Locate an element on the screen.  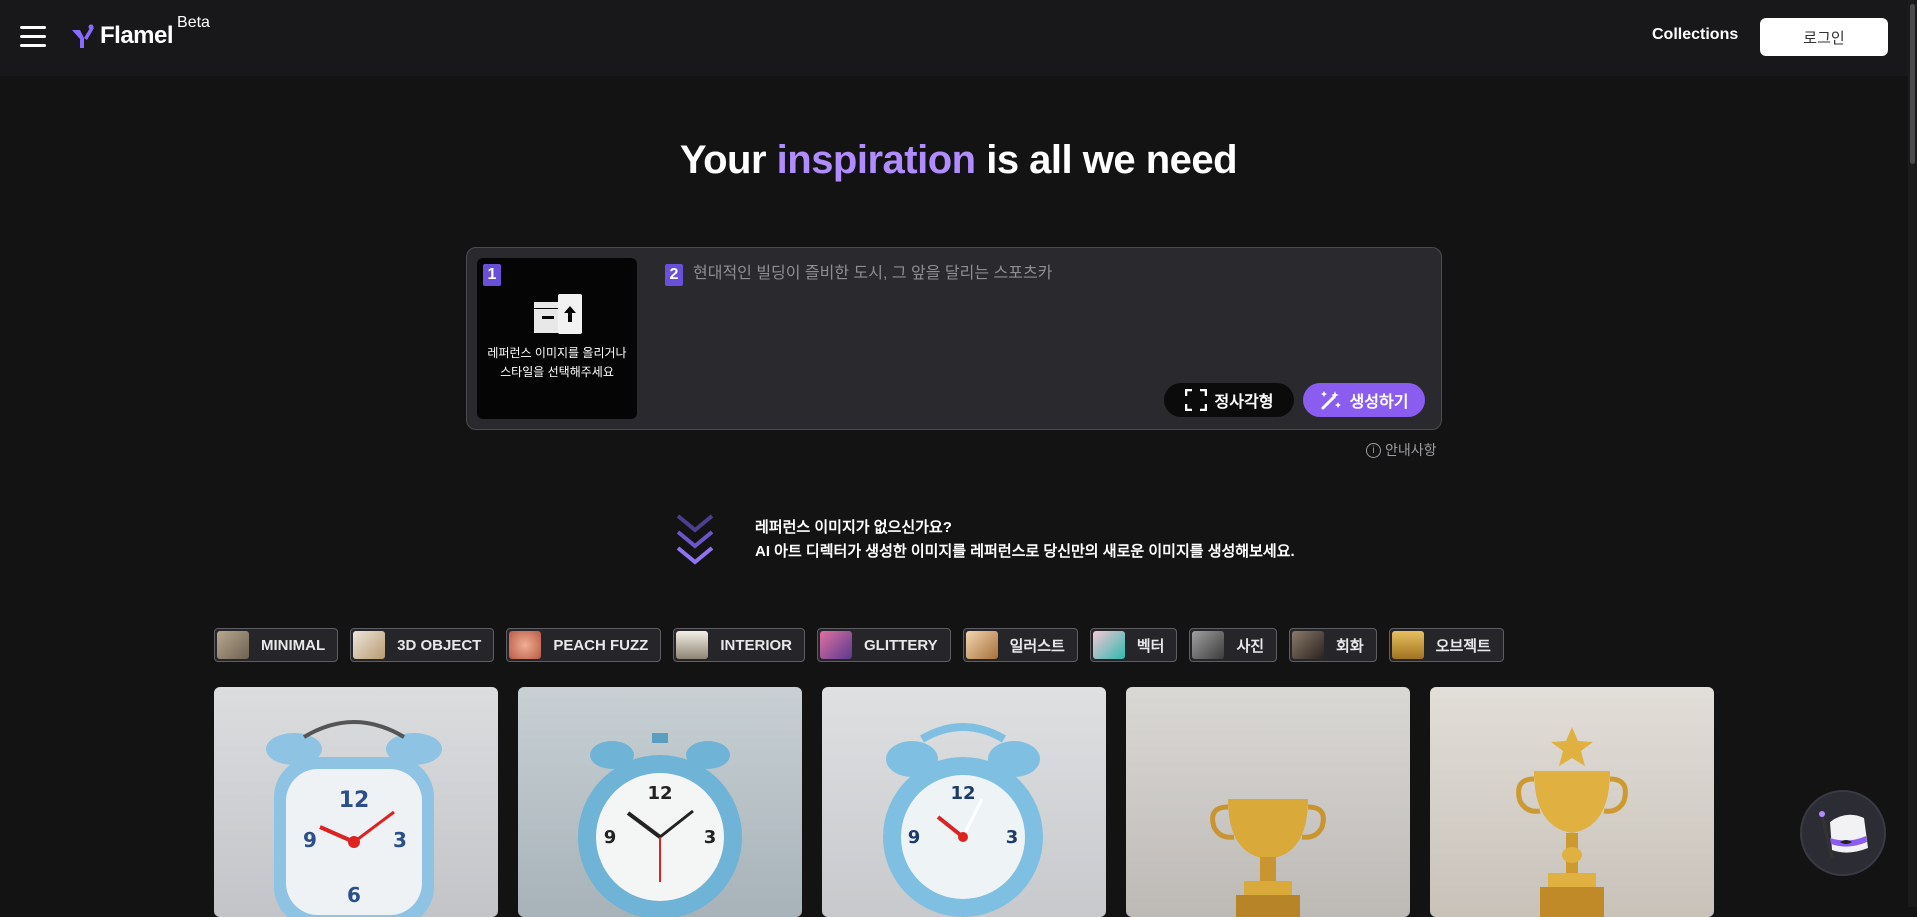
wizard-hat-mascot-icon is located at coordinates (1843, 835).